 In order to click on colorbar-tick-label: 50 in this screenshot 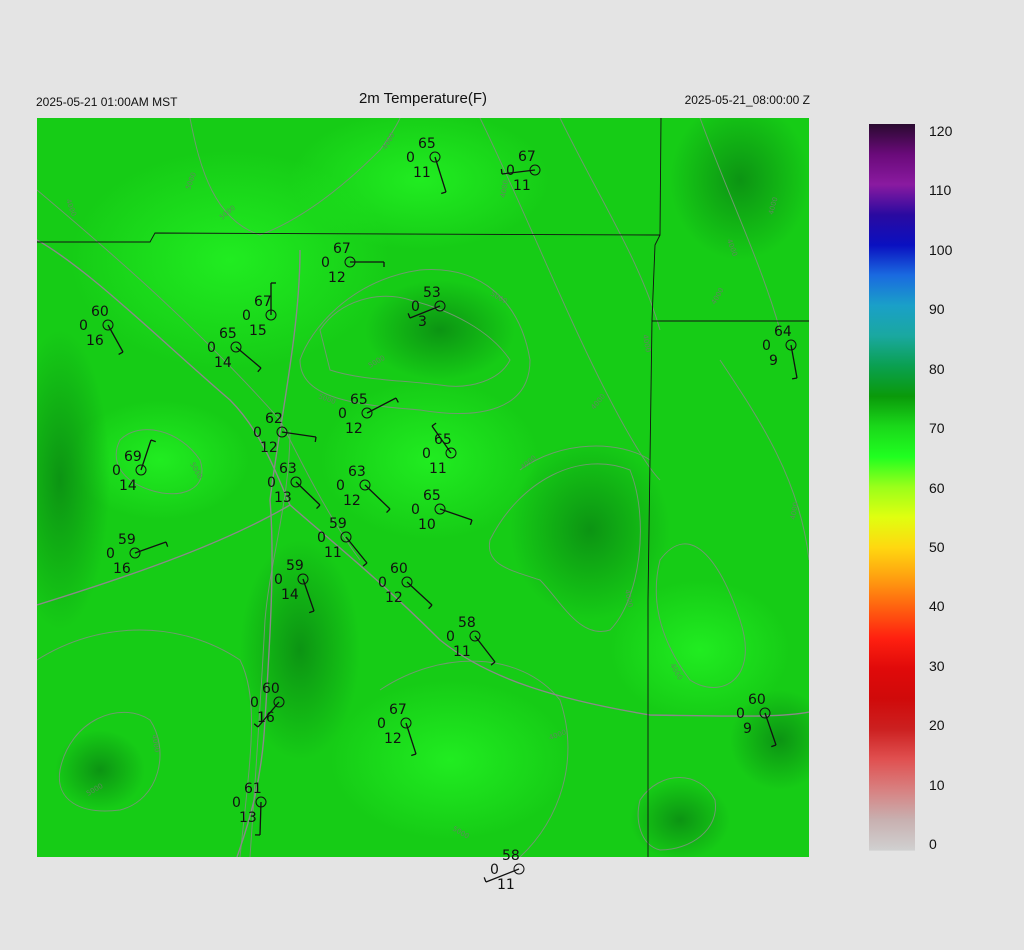, I will do `click(937, 546)`.